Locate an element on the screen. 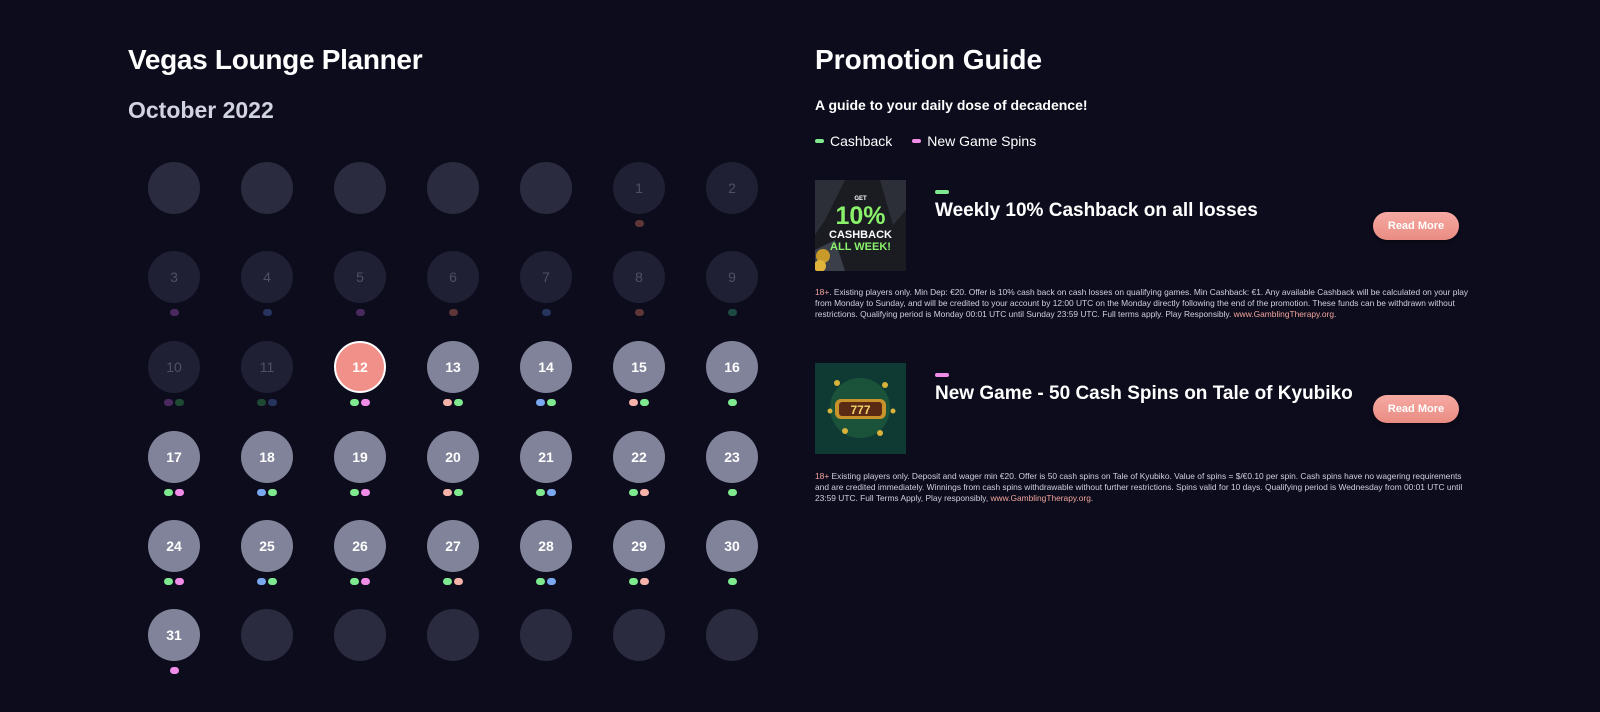 The width and height of the screenshot is (1600, 712). promo-image-new-game: 777 is located at coordinates (860, 408).